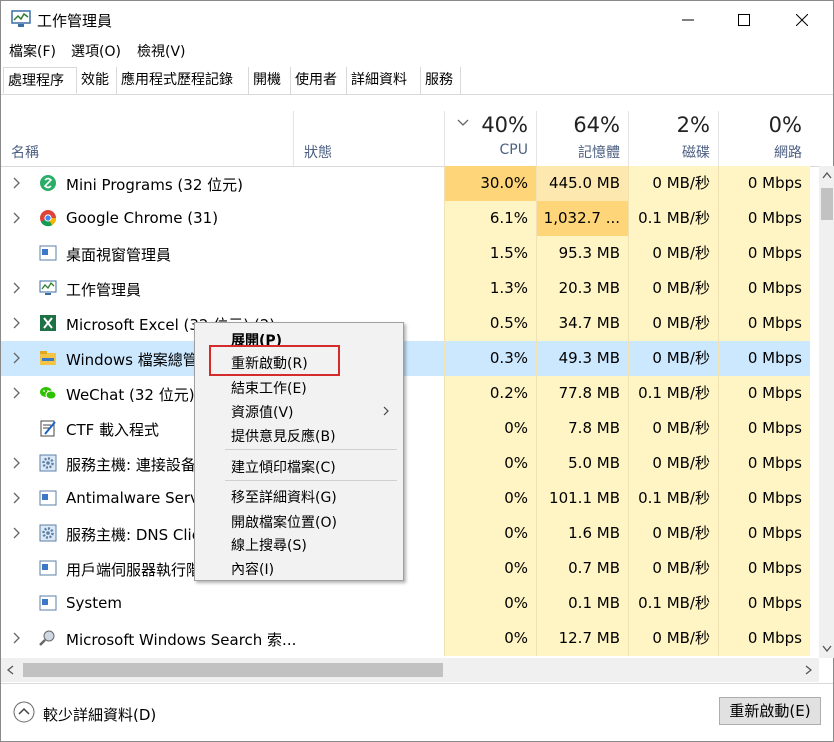 The height and width of the screenshot is (742, 834). What do you see at coordinates (48, 533) in the screenshot?
I see `service-gear-icon` at bounding box center [48, 533].